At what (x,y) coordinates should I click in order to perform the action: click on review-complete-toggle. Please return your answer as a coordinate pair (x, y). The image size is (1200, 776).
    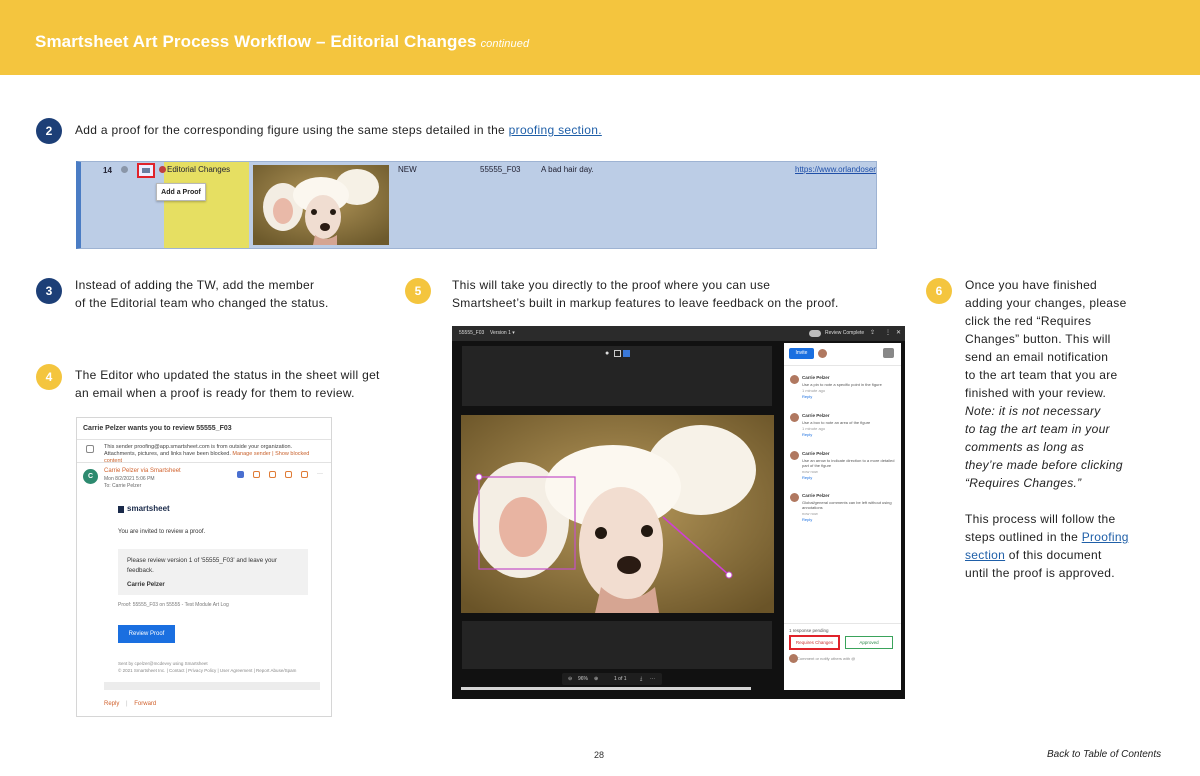
    Looking at the image, I should click on (815, 333).